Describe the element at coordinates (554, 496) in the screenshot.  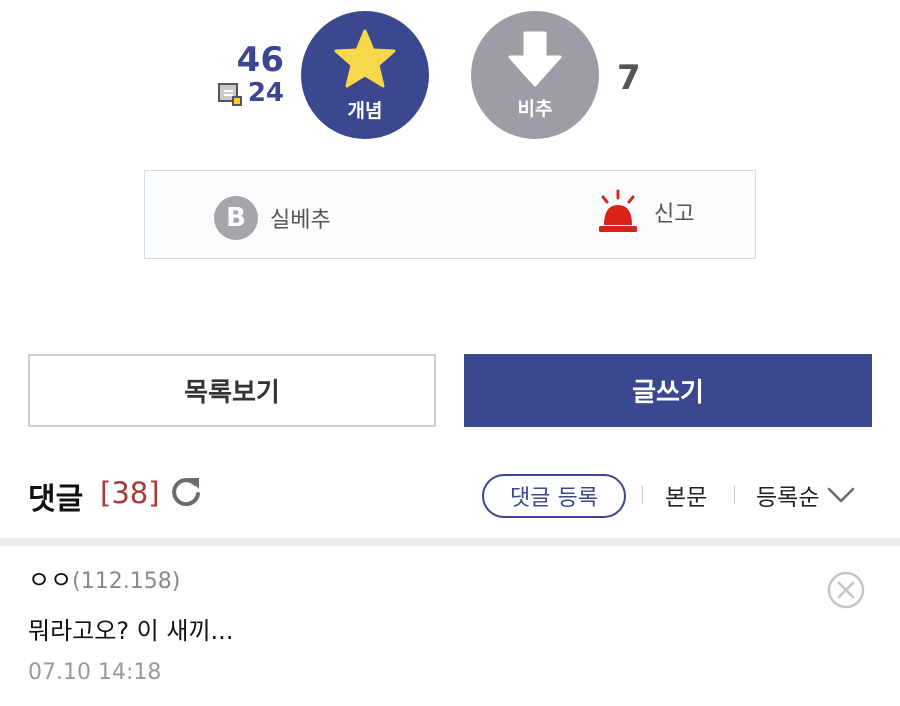
I see `comment-register-button: 댓글 등록` at that location.